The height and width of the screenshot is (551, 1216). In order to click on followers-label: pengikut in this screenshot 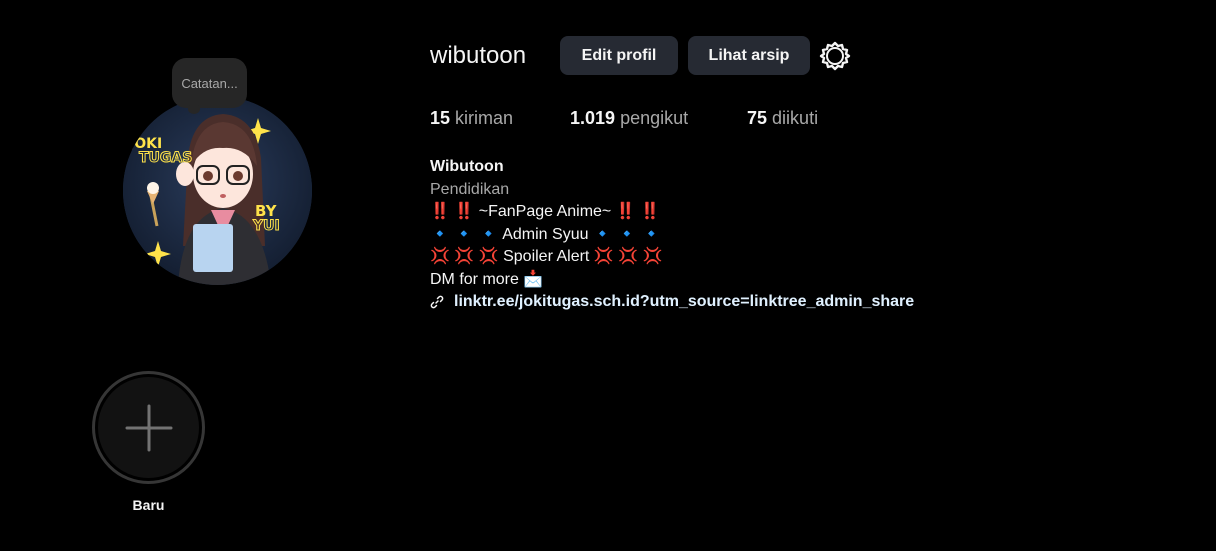, I will do `click(654, 118)`.